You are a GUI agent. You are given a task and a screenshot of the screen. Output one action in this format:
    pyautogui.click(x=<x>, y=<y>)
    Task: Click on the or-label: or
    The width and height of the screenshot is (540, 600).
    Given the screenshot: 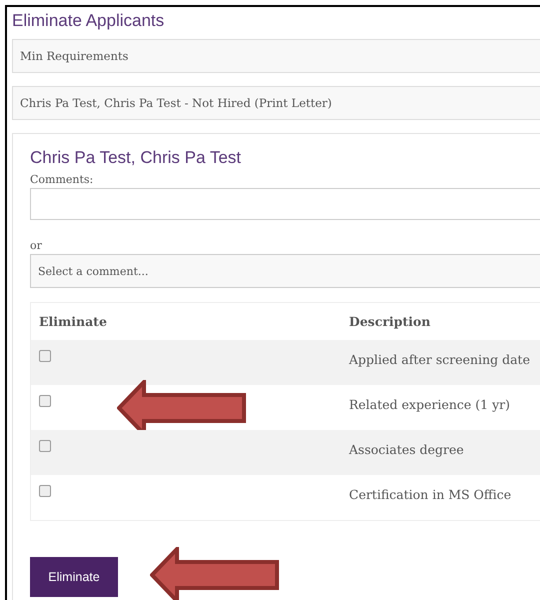 What is the action you would take?
    pyautogui.click(x=36, y=245)
    